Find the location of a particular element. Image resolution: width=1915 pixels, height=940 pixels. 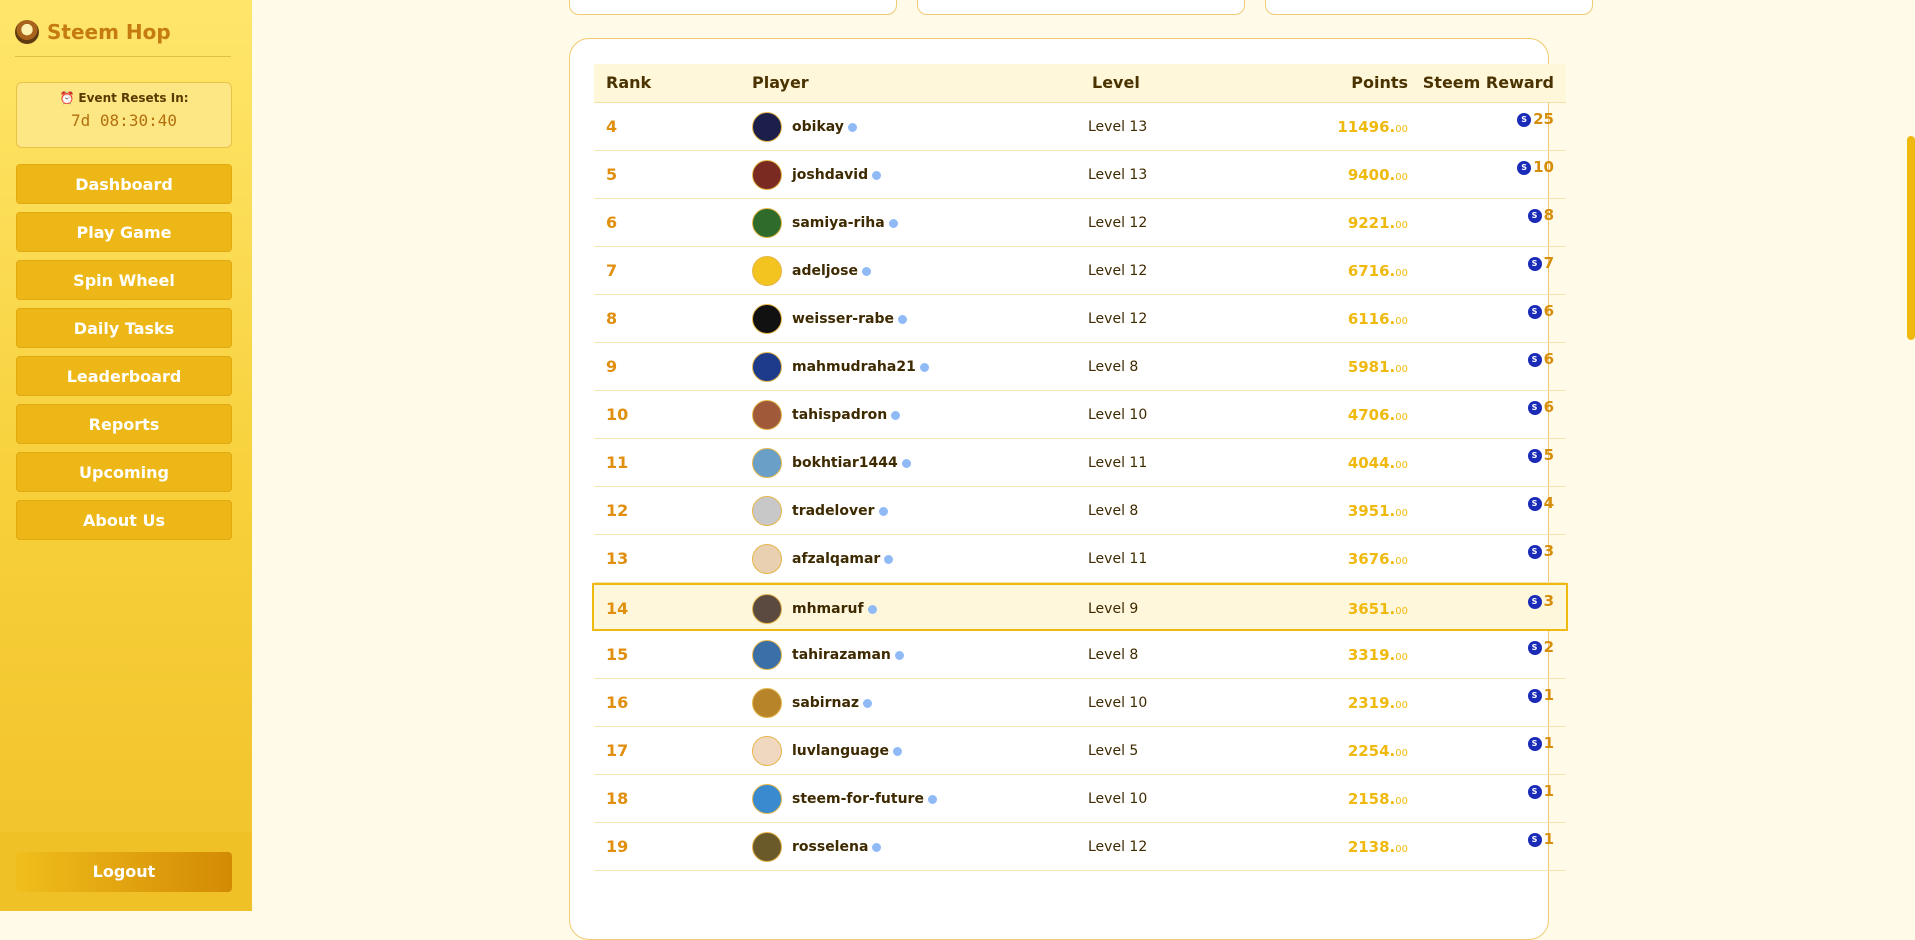

header-rank: Rank is located at coordinates (628, 83).